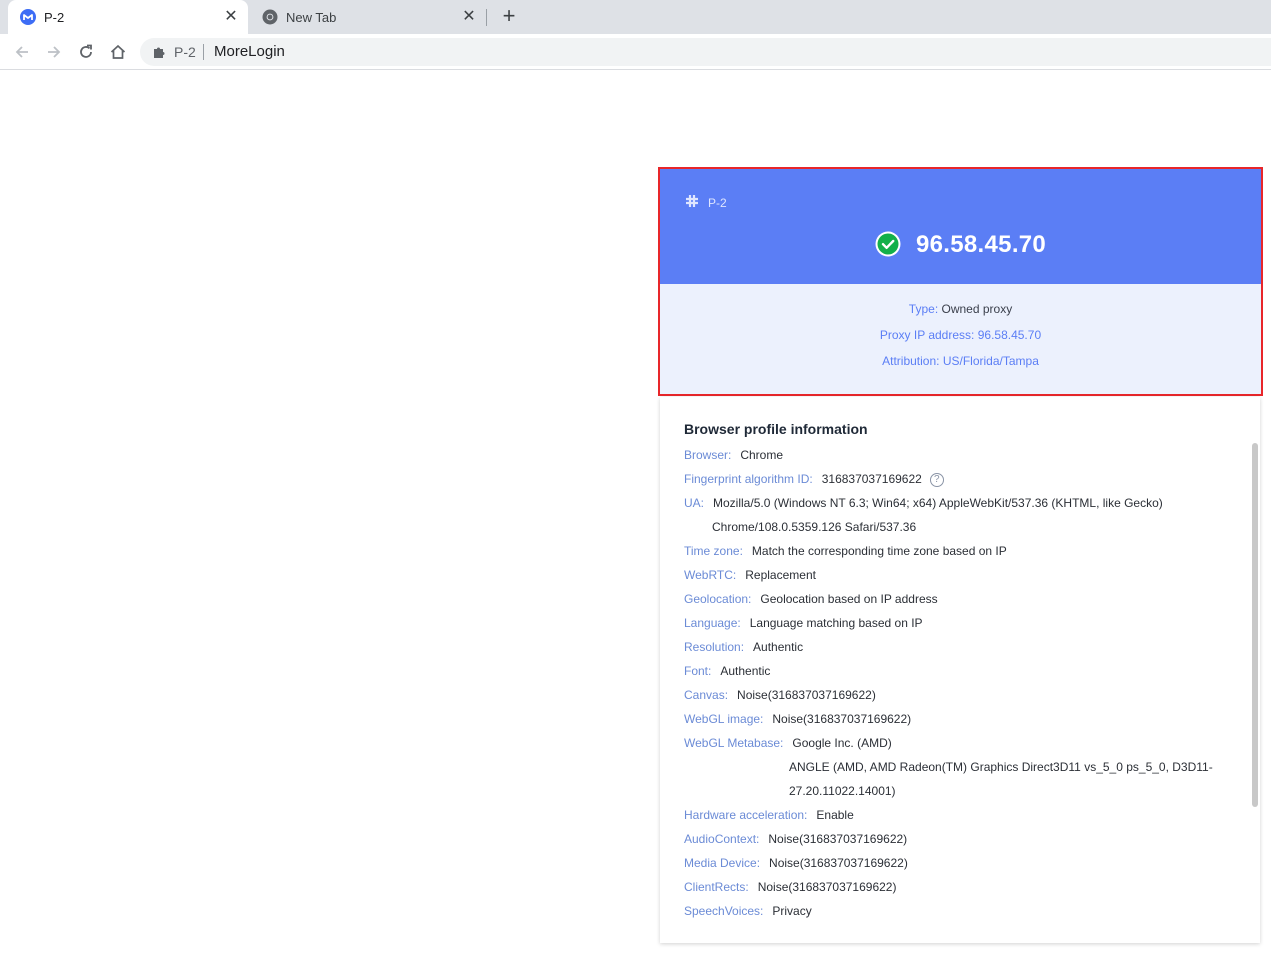  I want to click on hash-grid-icon, so click(692, 201).